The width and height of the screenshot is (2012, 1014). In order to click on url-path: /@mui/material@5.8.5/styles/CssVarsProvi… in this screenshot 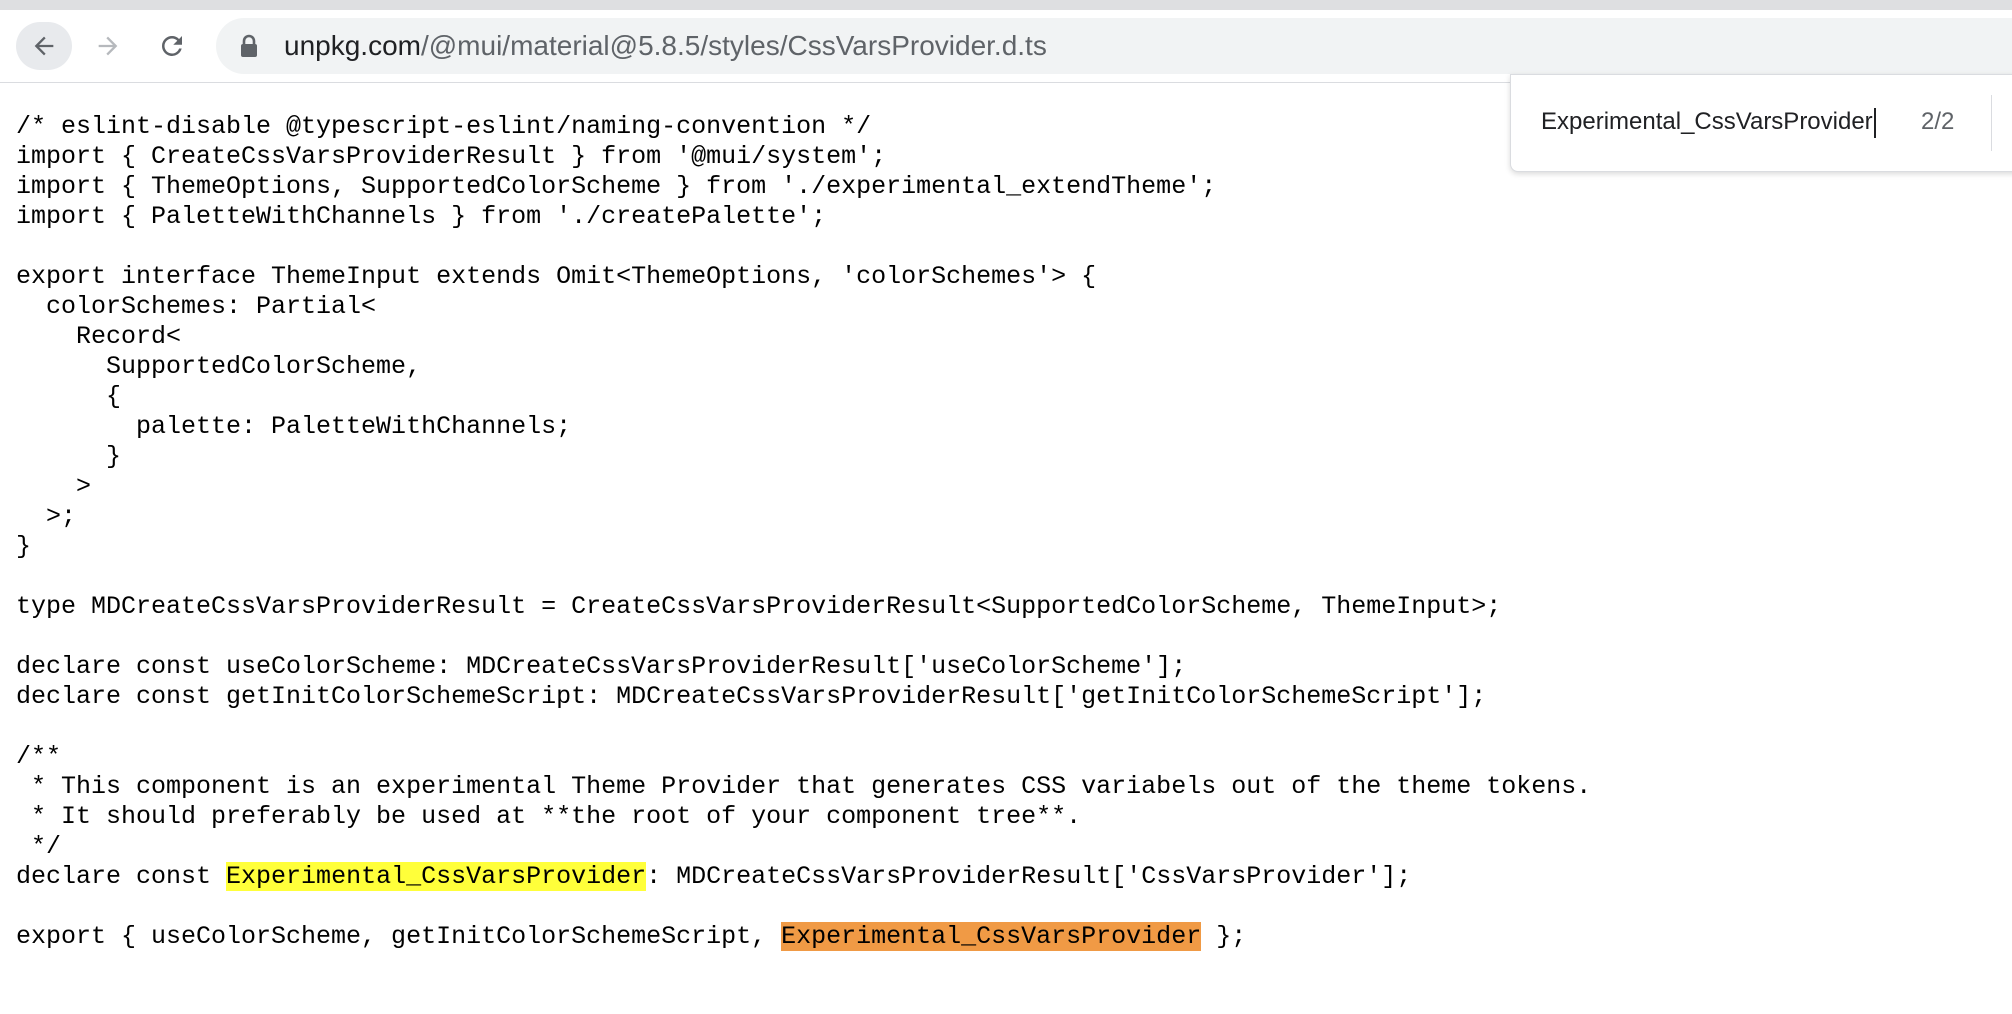, I will do `click(733, 45)`.